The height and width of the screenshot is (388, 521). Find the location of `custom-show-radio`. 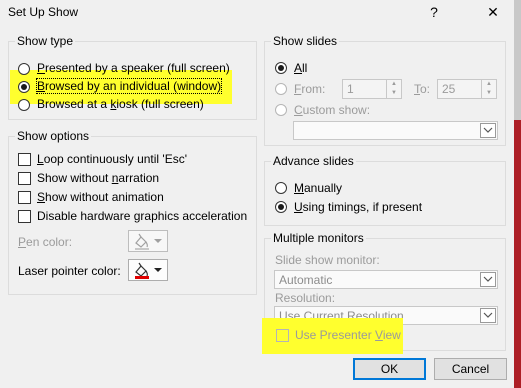

custom-show-radio is located at coordinates (281, 110).